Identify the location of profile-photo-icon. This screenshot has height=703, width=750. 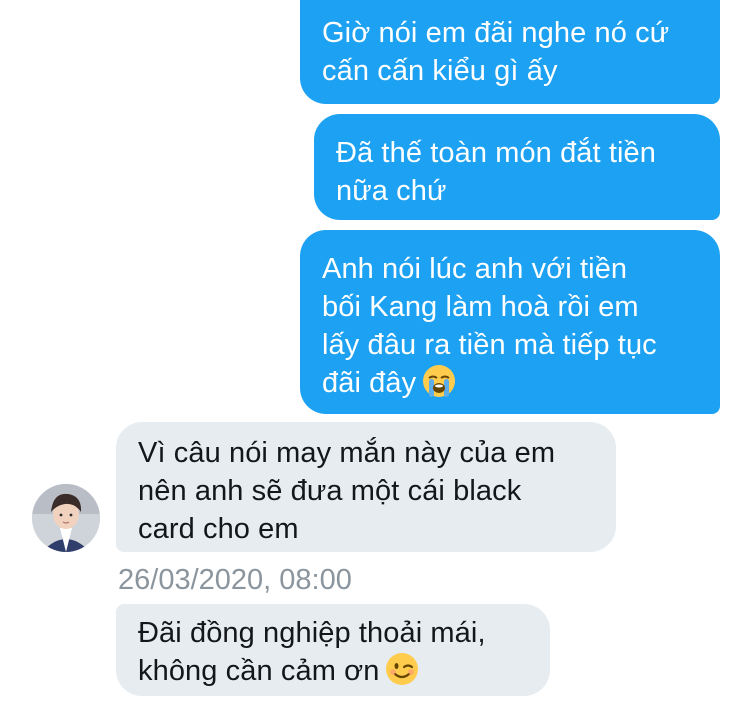
(66, 518).